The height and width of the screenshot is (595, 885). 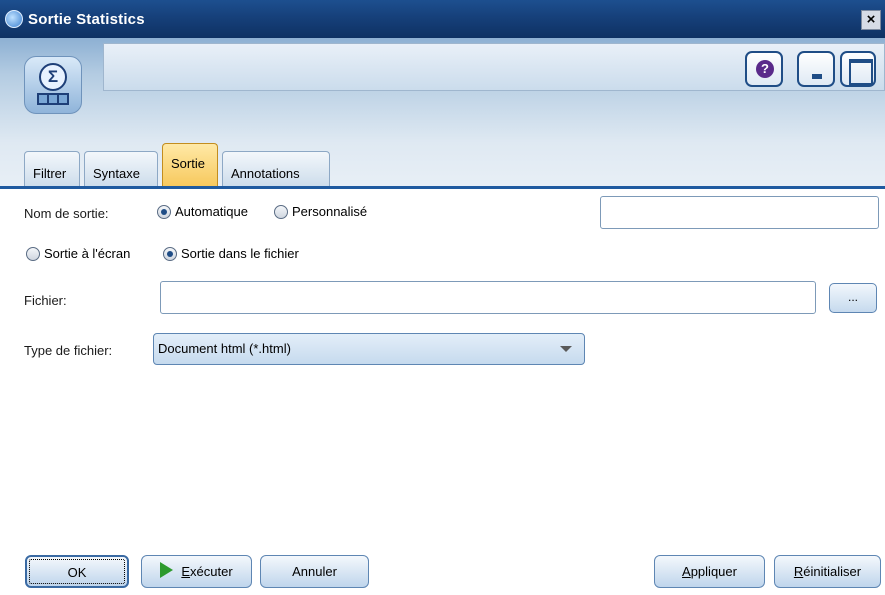 What do you see at coordinates (713, 571) in the screenshot?
I see `apply-label: ppliquer` at bounding box center [713, 571].